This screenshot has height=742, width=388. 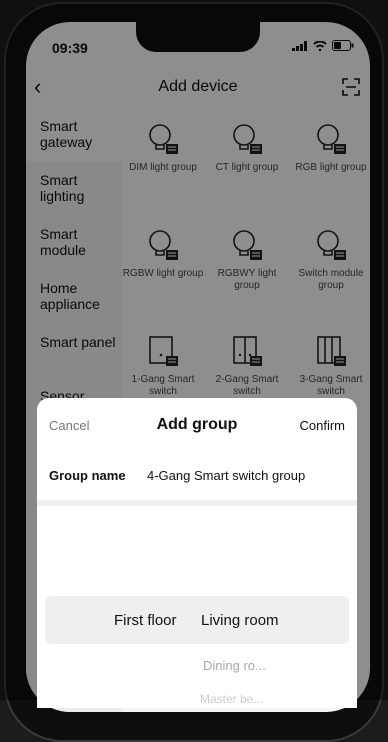 I want to click on divider, so click(x=197, y=503).